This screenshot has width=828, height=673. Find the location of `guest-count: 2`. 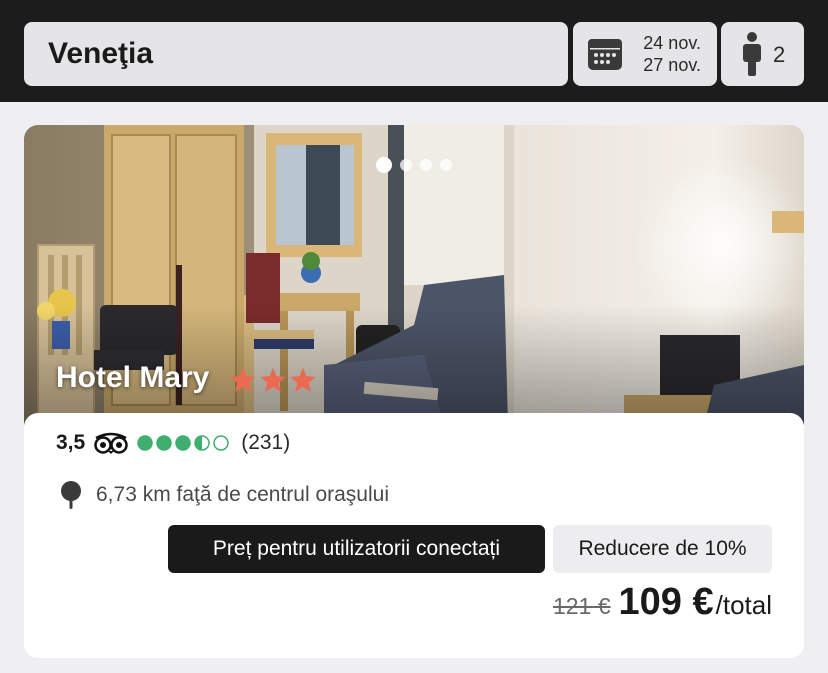

guest-count: 2 is located at coordinates (779, 54).